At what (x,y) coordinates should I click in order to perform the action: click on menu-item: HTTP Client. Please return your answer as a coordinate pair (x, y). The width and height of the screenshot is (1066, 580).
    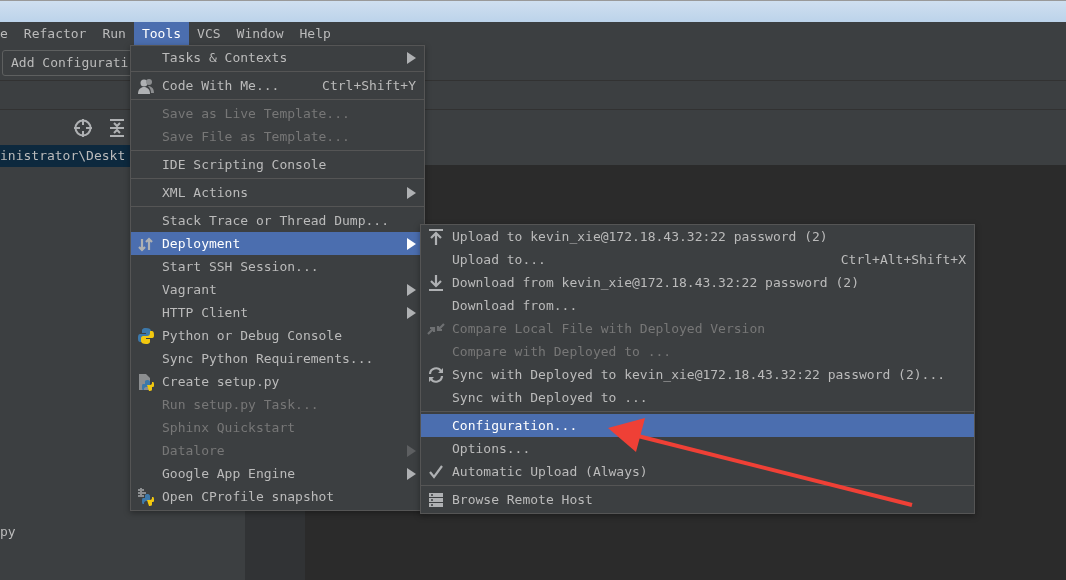
    Looking at the image, I should click on (277, 312).